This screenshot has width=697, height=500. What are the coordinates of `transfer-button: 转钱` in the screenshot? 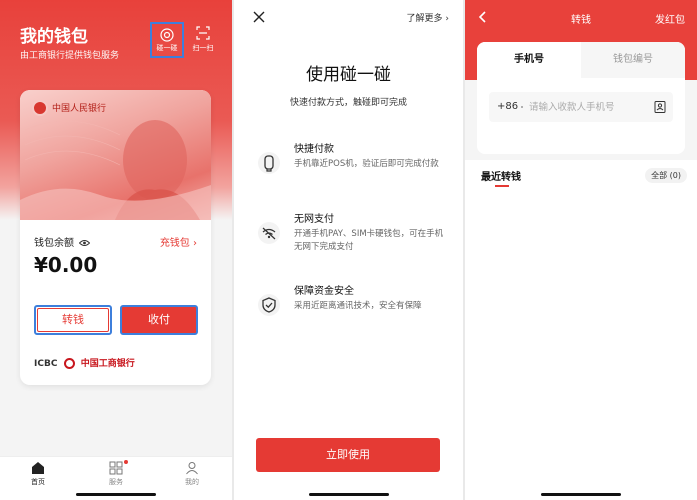 It's located at (73, 320).